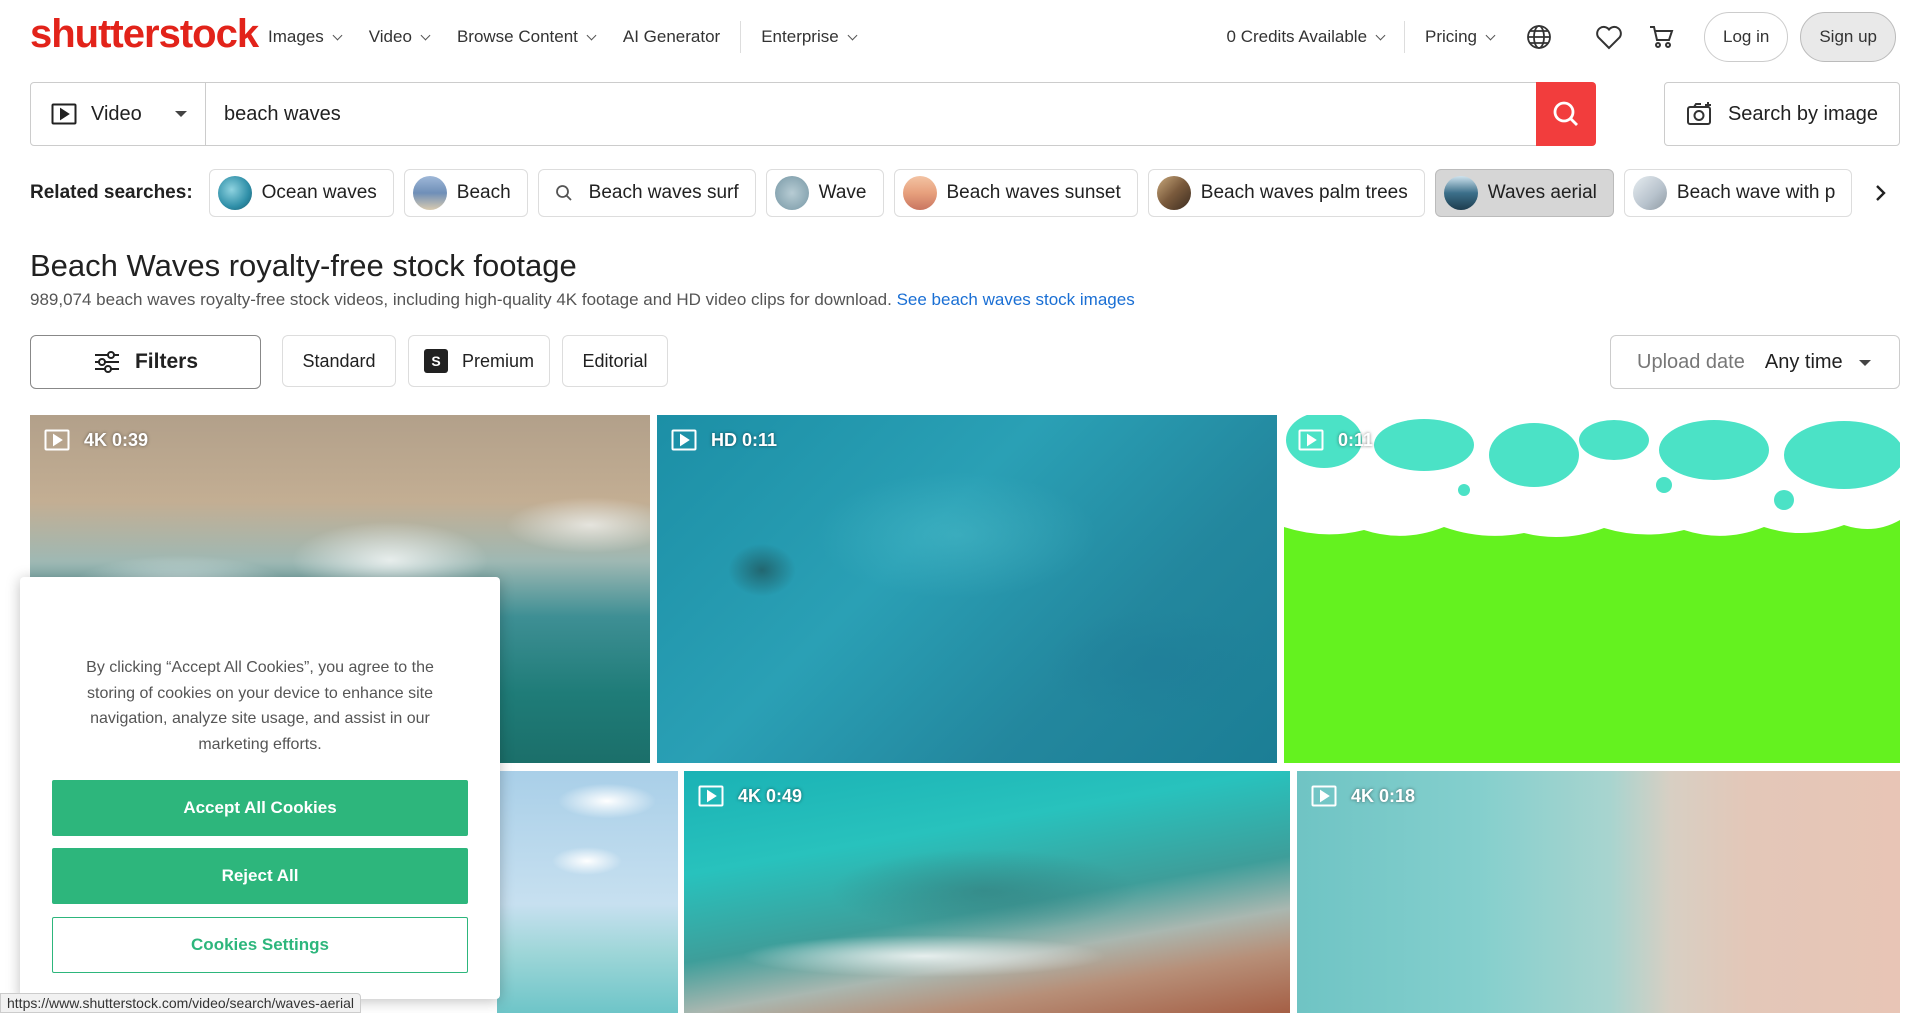  Describe the element at coordinates (1803, 113) in the screenshot. I see `search-by-image-label: Search by image` at that location.